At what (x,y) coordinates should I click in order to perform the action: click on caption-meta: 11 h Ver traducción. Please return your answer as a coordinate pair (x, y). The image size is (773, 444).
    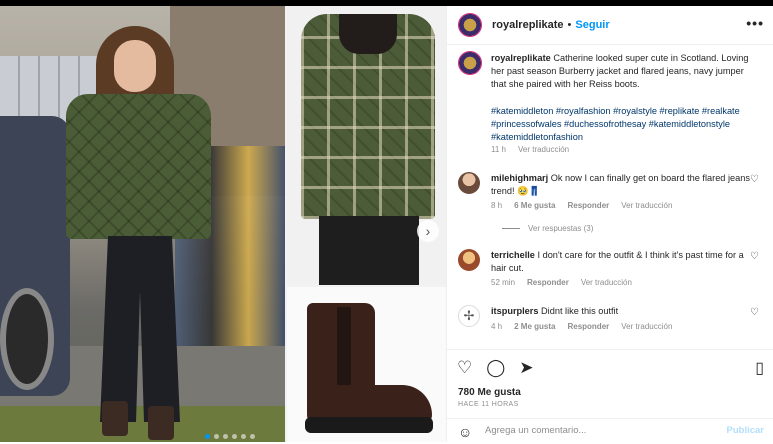
    Looking at the image, I should click on (530, 149).